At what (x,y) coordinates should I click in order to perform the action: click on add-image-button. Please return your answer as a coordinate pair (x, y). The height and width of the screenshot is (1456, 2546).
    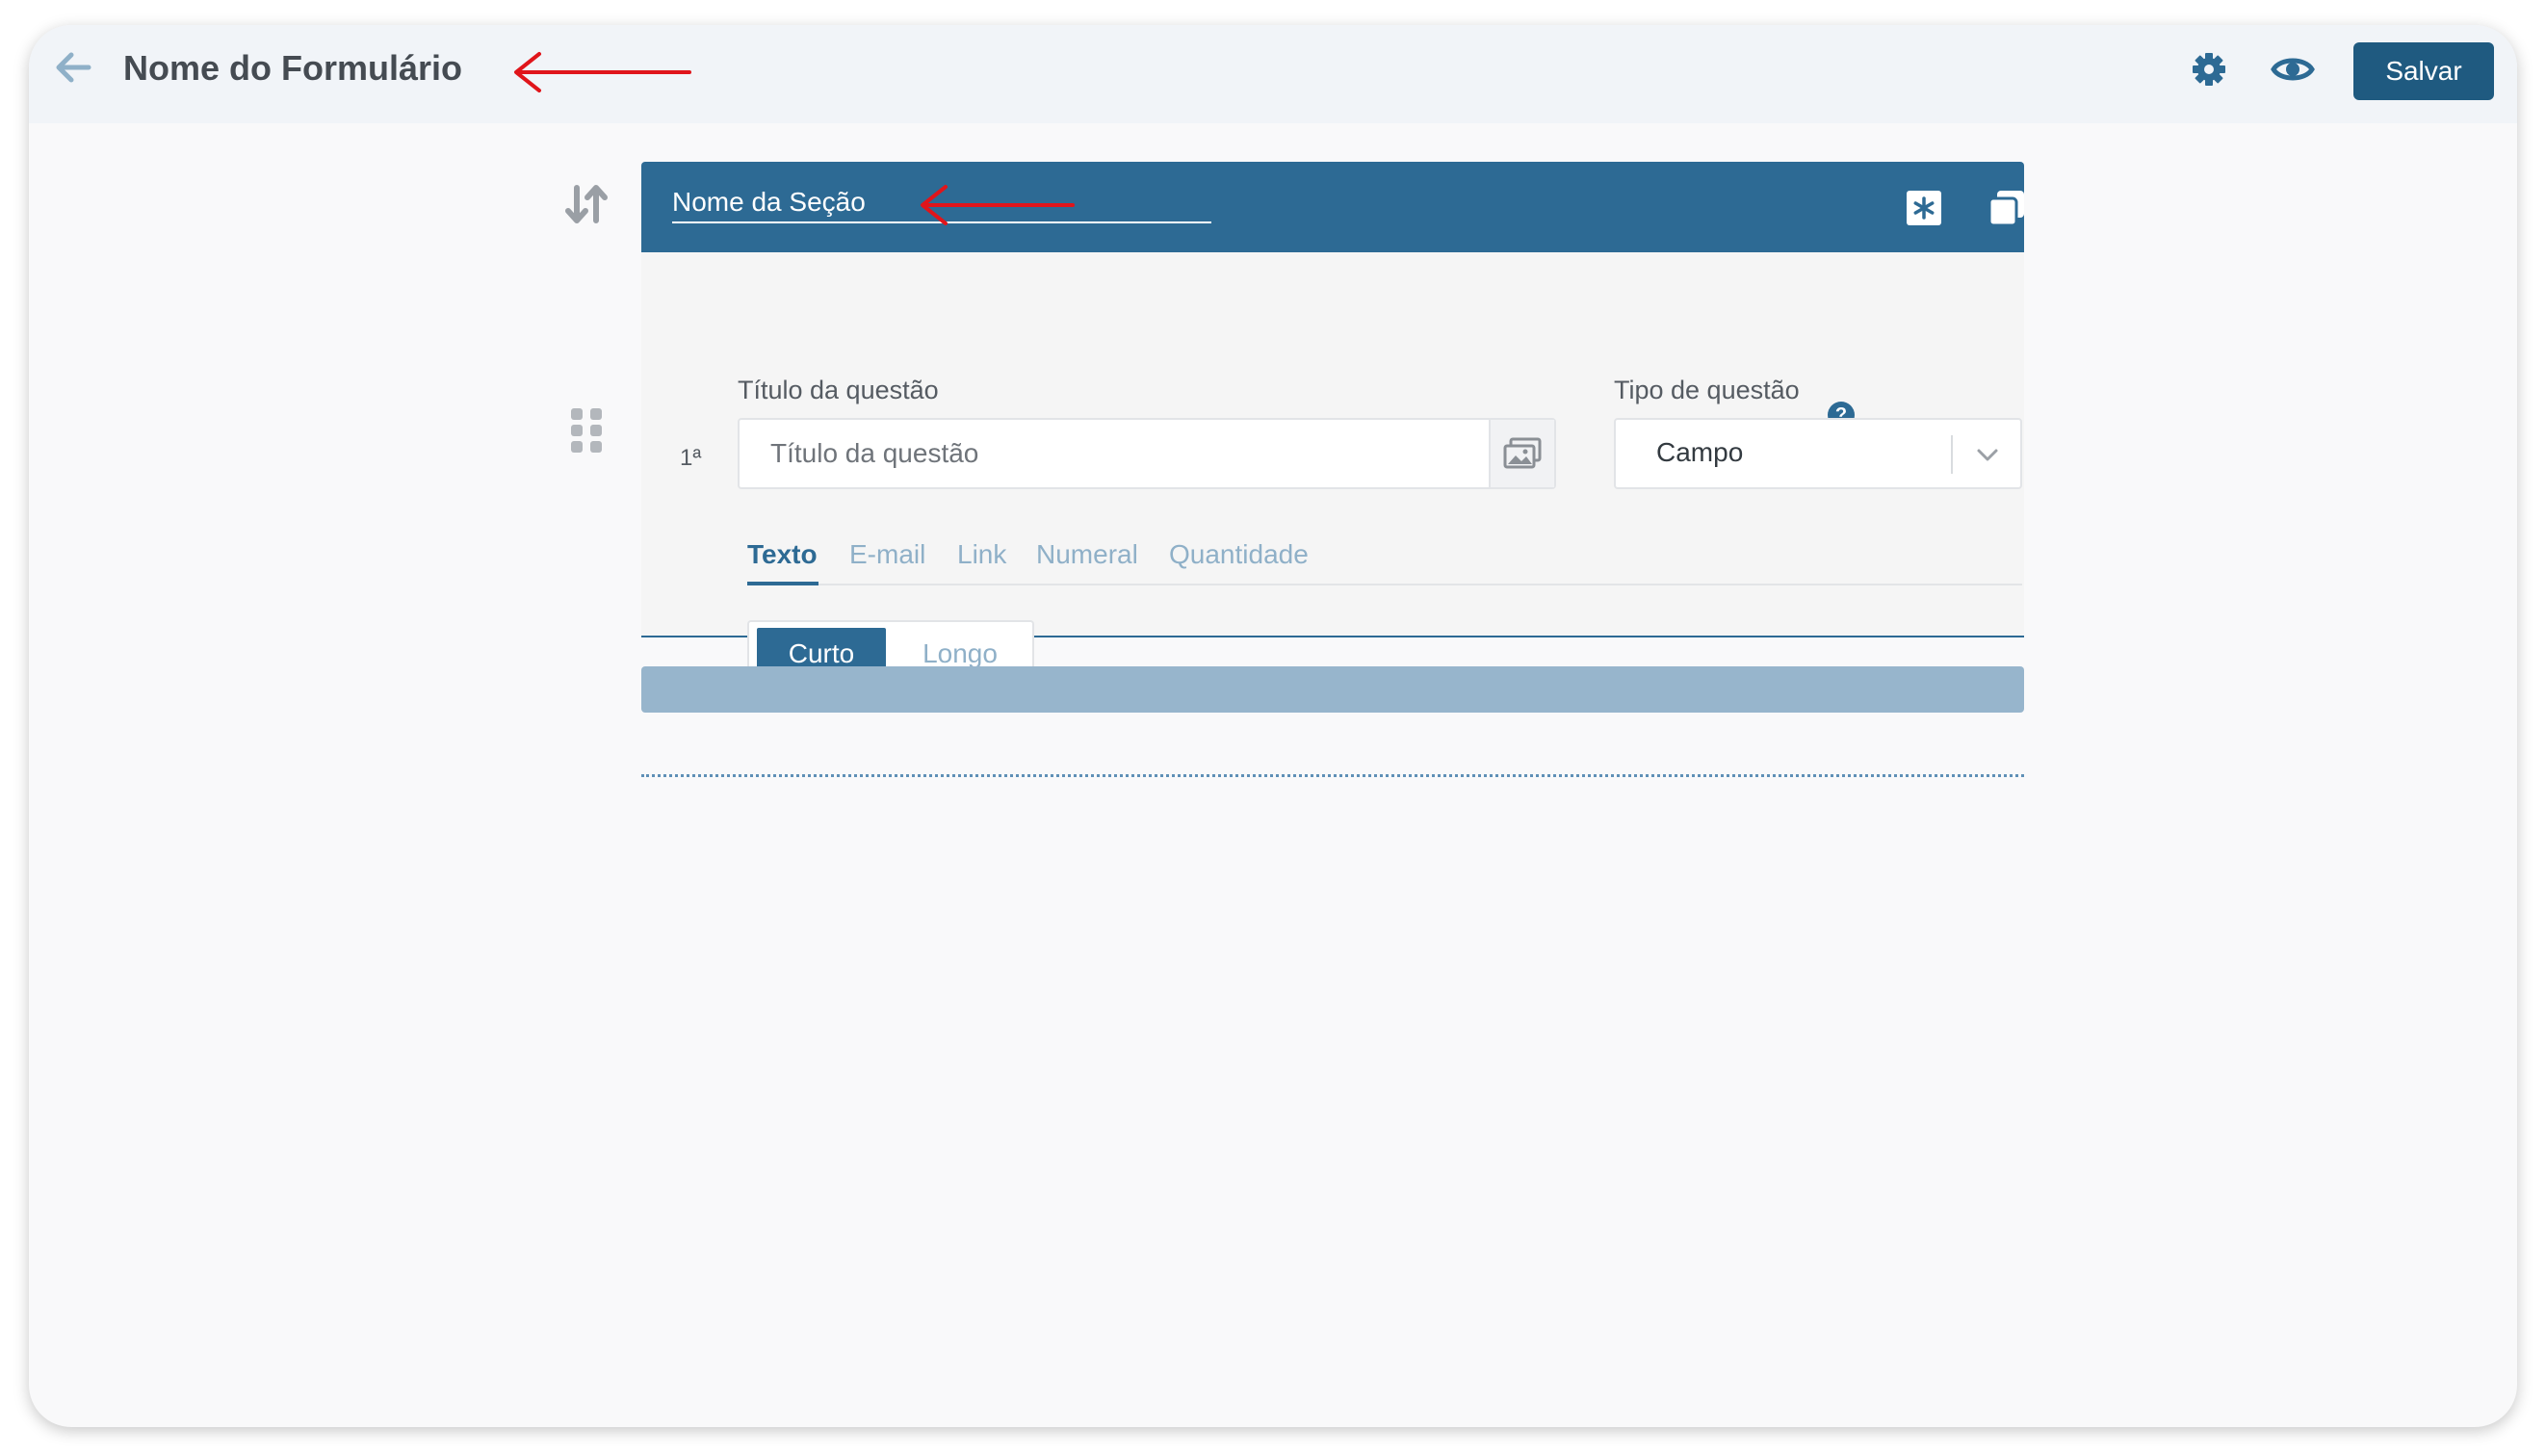
    Looking at the image, I should click on (1521, 453).